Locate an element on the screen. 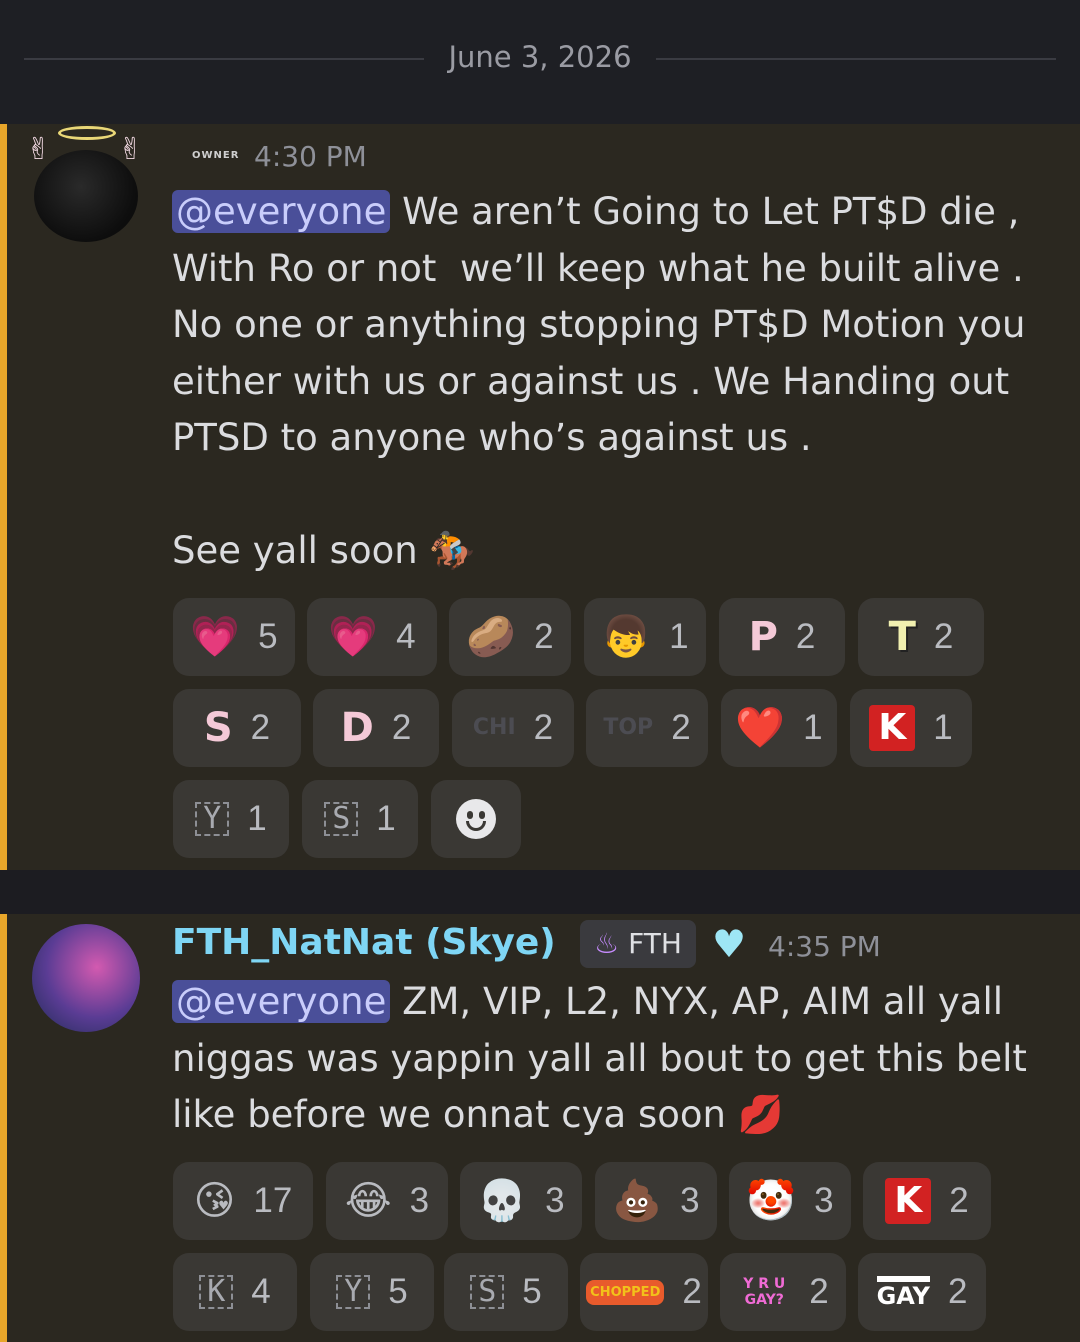  reaction-chip: D2 is located at coordinates (376, 728).